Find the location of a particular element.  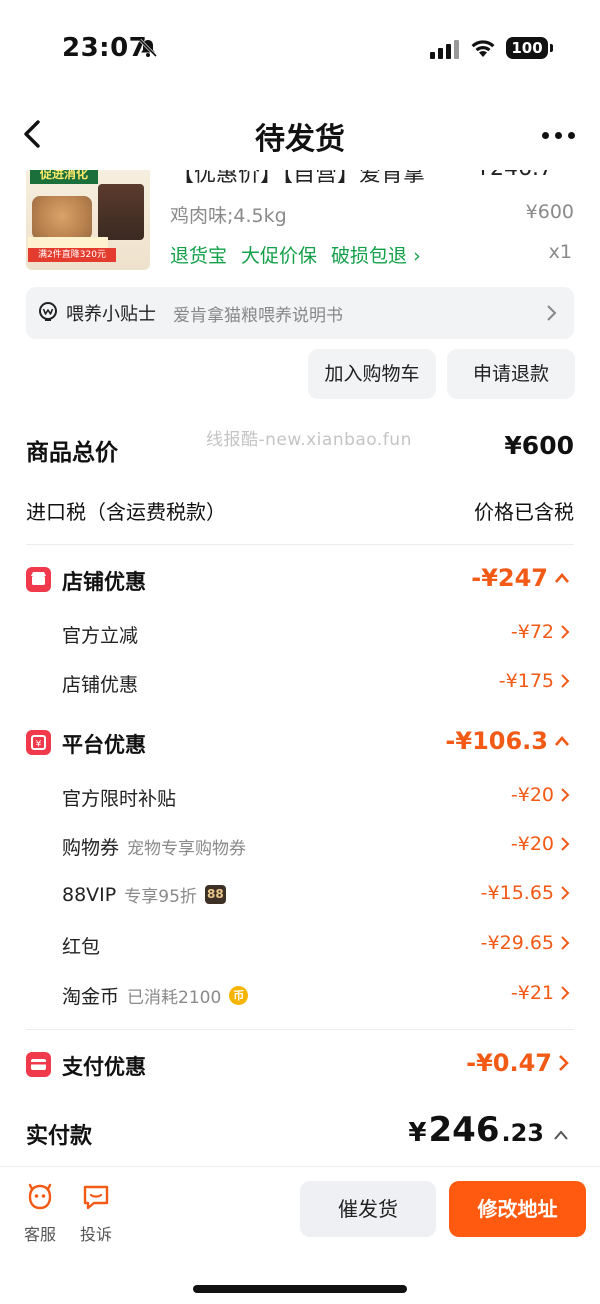

service-tags: 退货宝 大促价保 破损包退 › is located at coordinates (295, 254).